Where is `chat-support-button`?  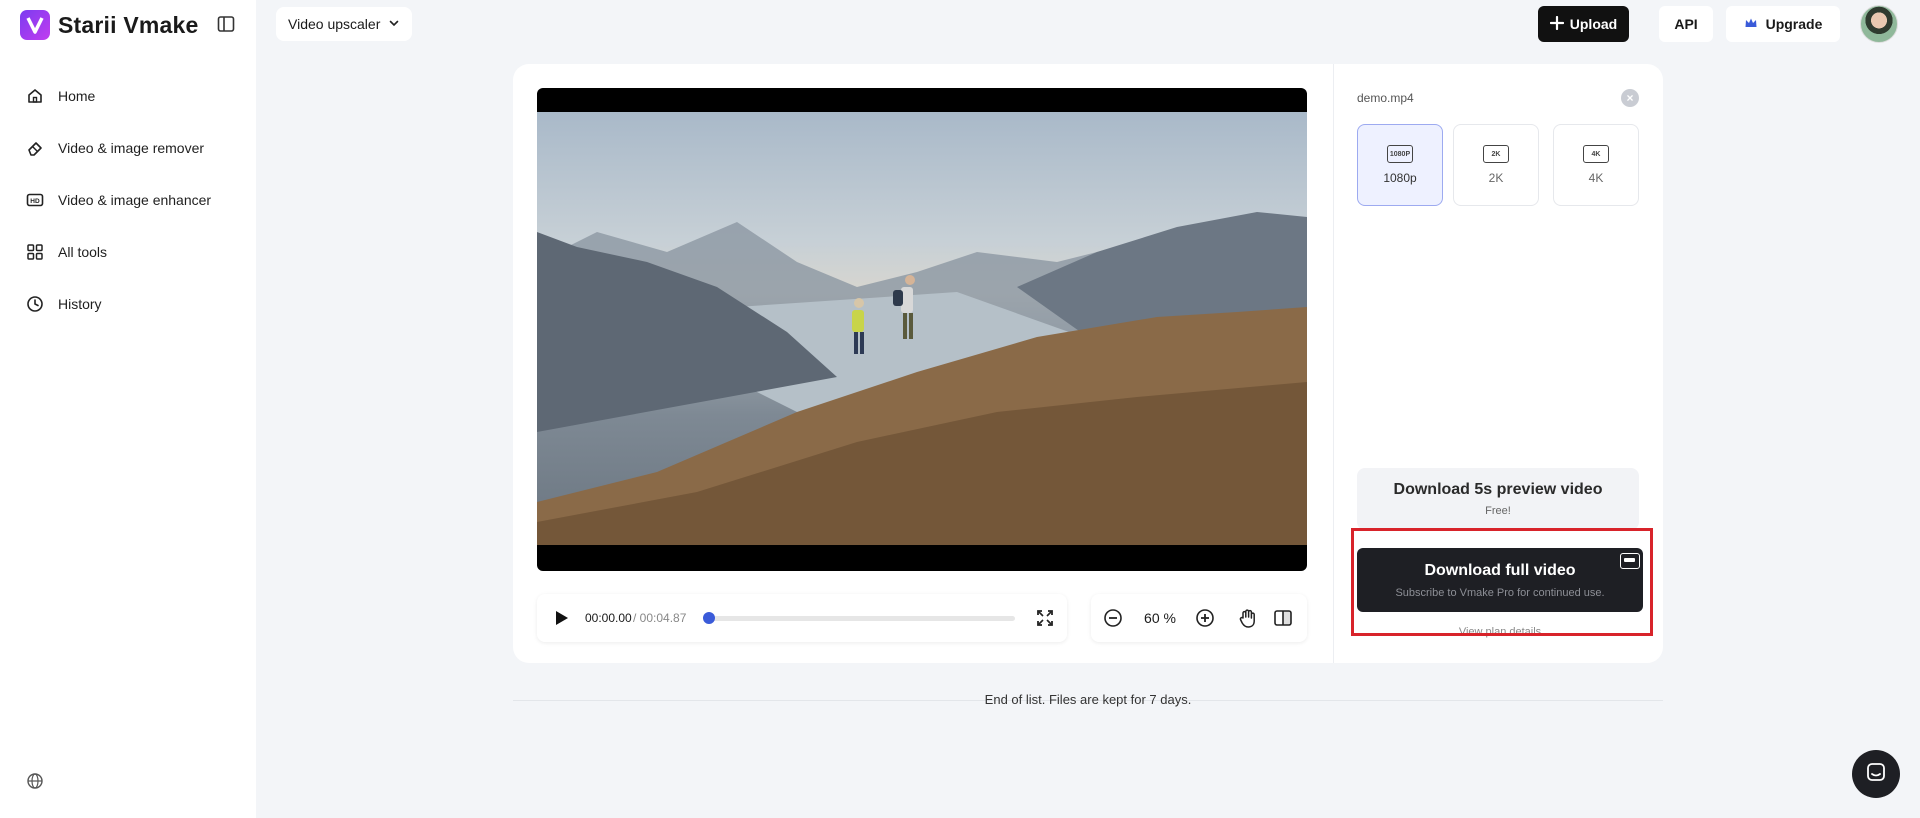 chat-support-button is located at coordinates (1876, 774).